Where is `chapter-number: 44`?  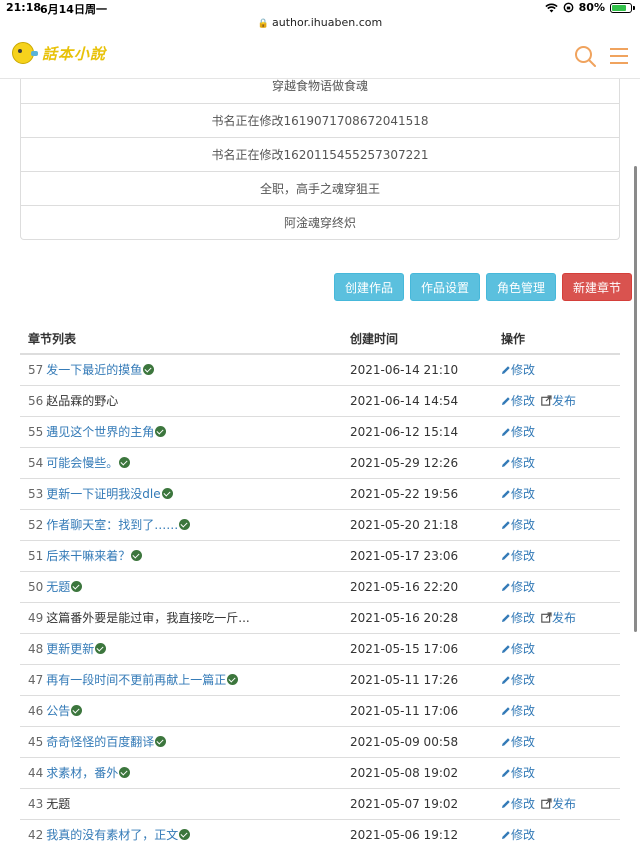
chapter-number: 44 is located at coordinates (36, 773).